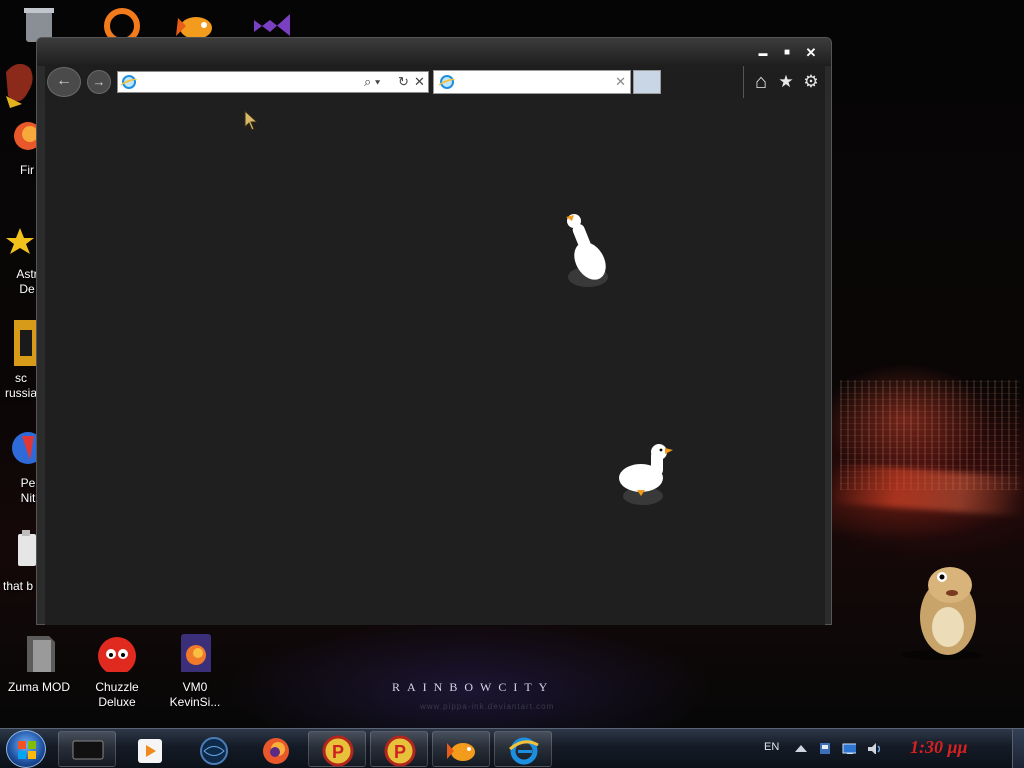 Image resolution: width=1024 pixels, height=768 pixels. I want to click on close-button: ✕, so click(811, 53).